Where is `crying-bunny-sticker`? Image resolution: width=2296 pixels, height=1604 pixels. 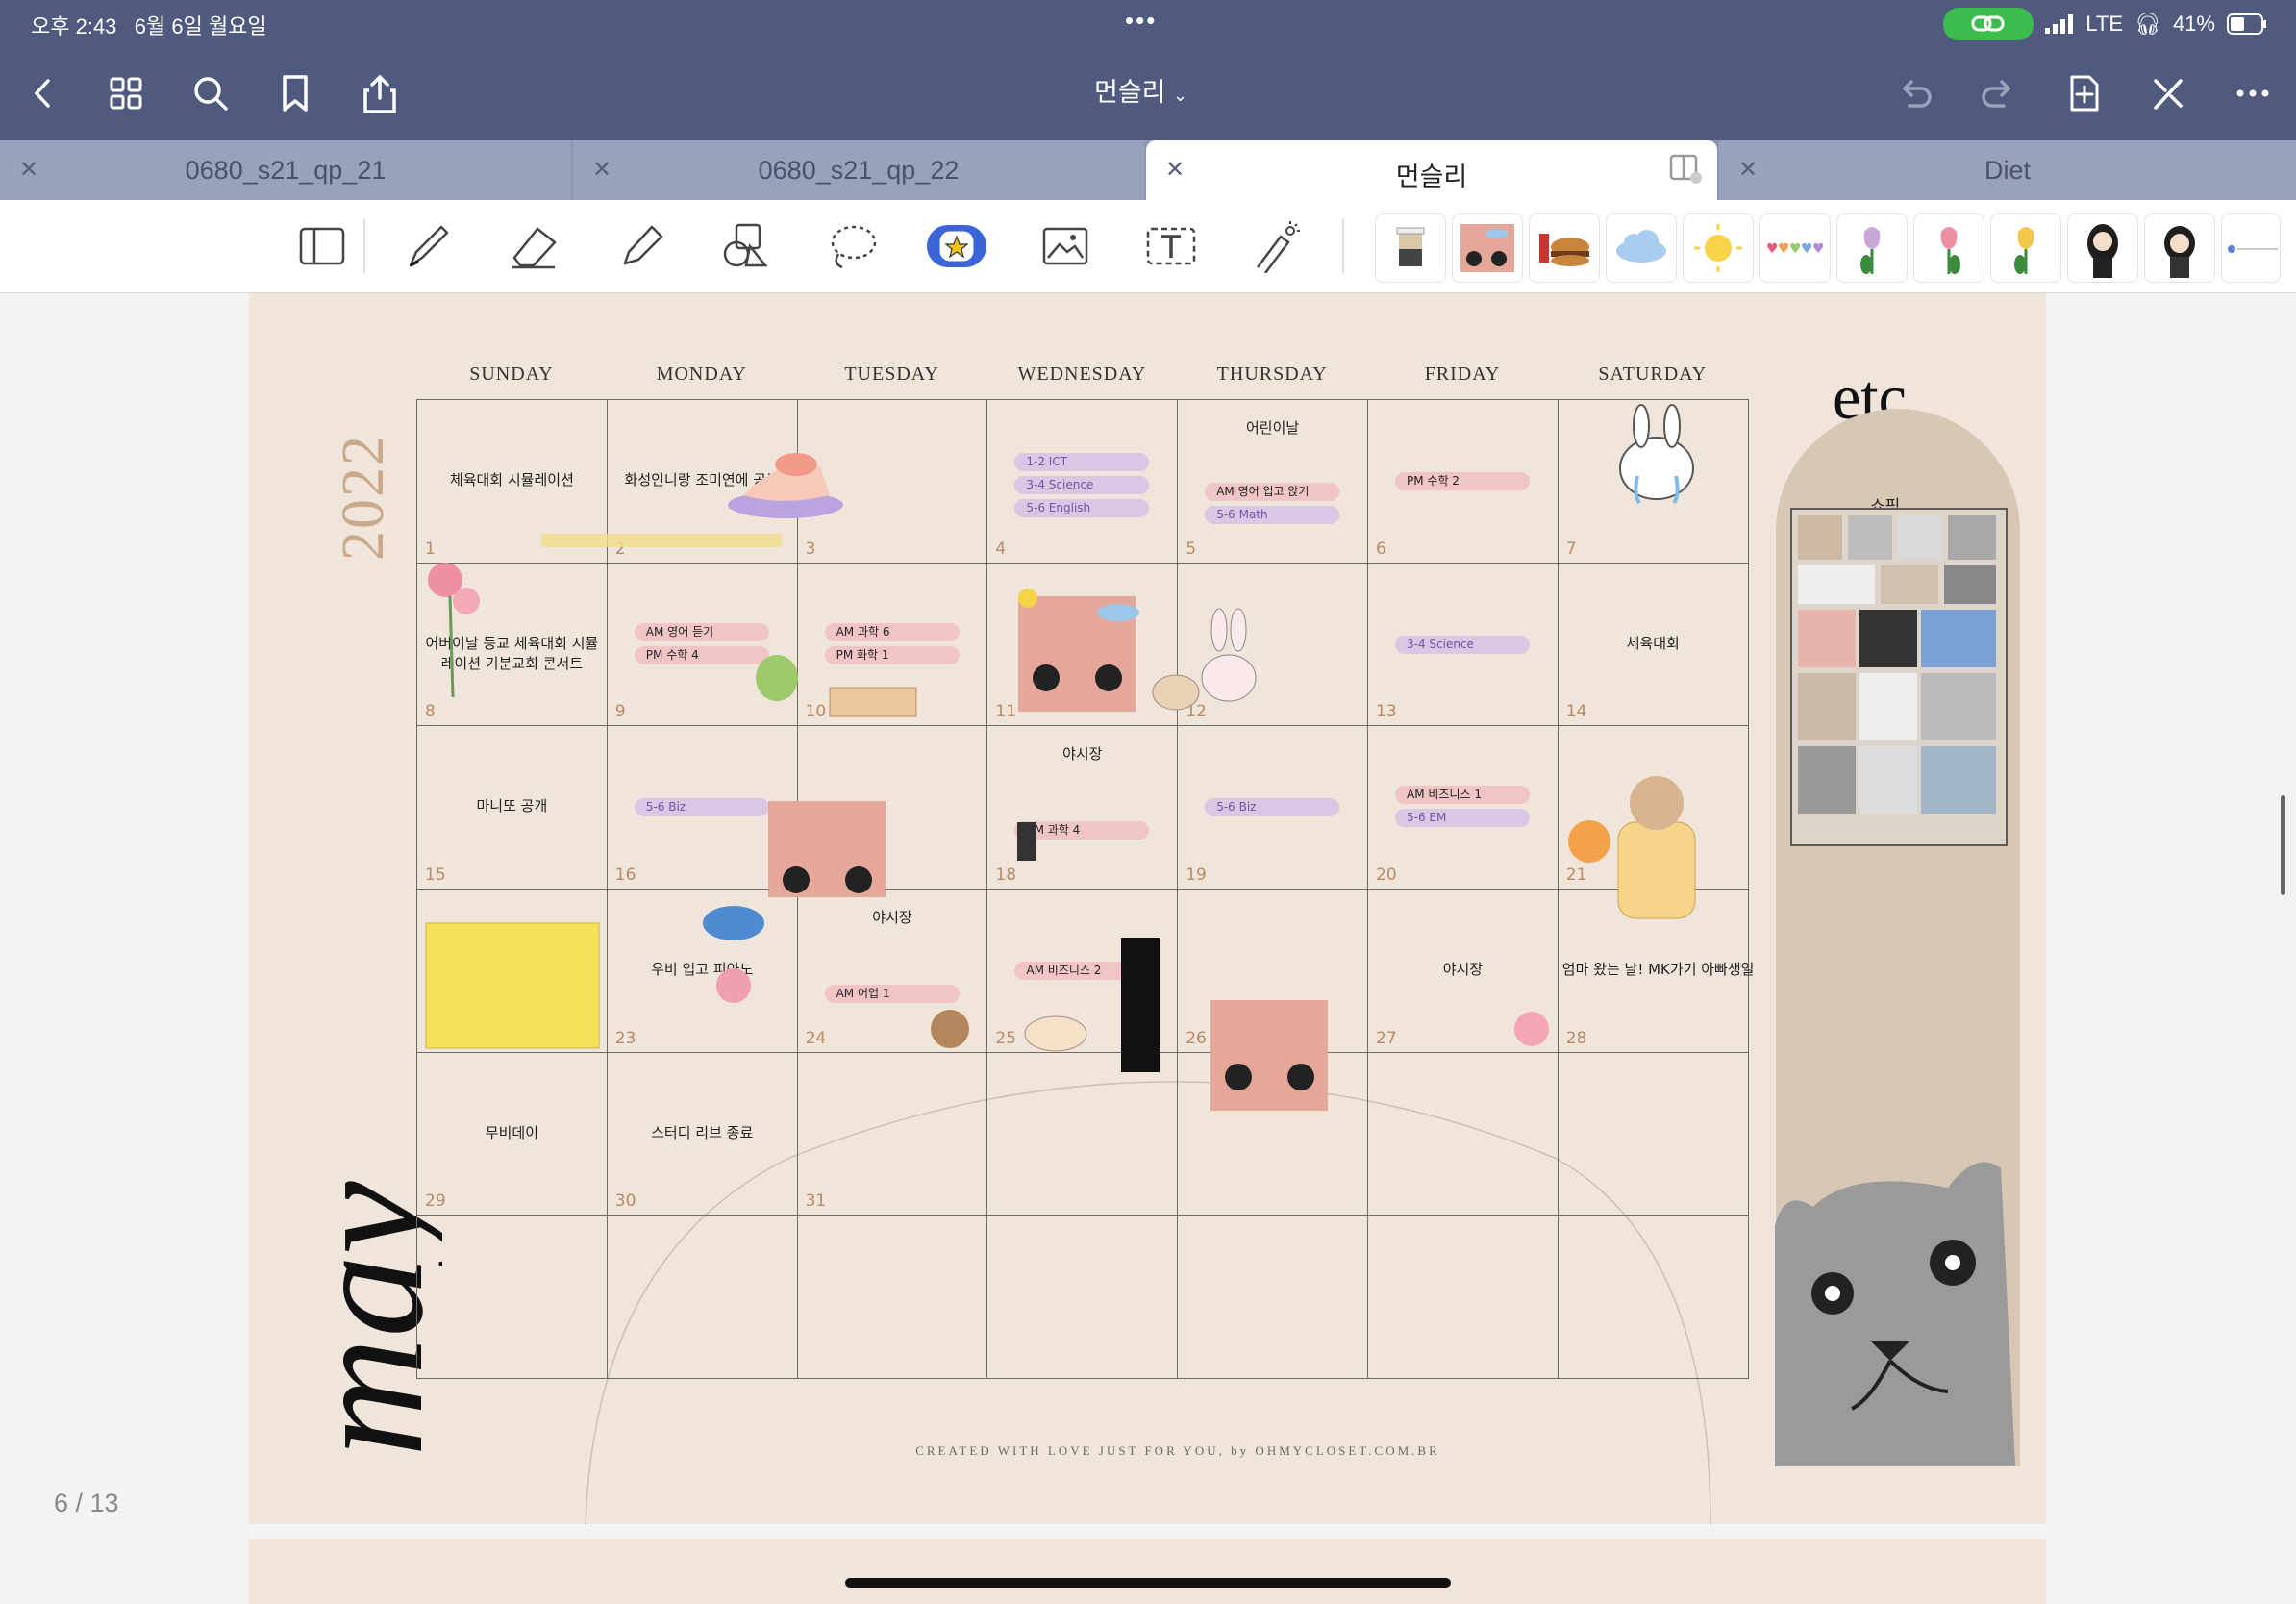 crying-bunny-sticker is located at coordinates (1656, 454).